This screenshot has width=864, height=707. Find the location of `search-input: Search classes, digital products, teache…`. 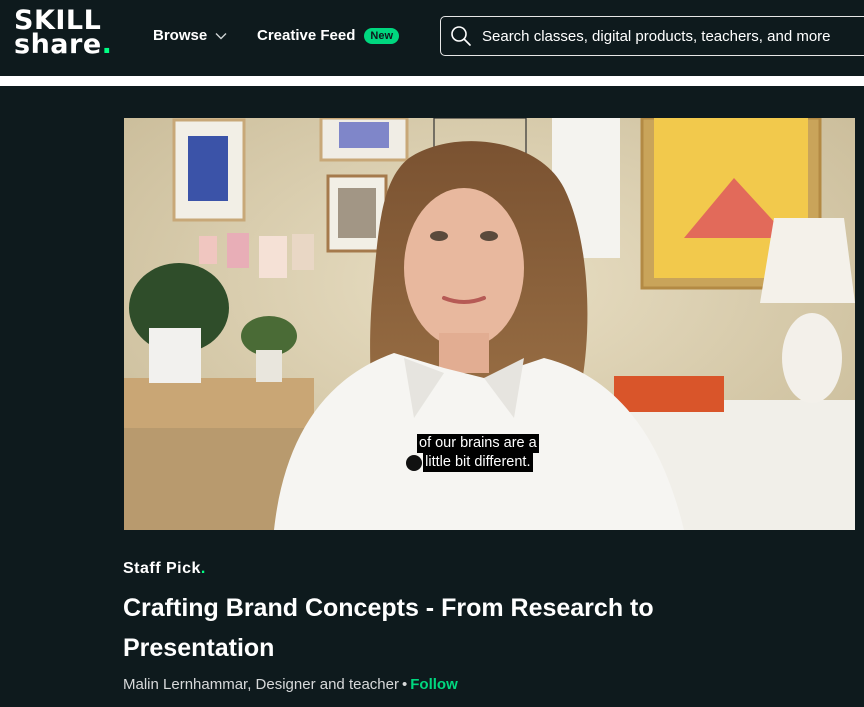

search-input: Search classes, digital products, teache… is located at coordinates (652, 36).